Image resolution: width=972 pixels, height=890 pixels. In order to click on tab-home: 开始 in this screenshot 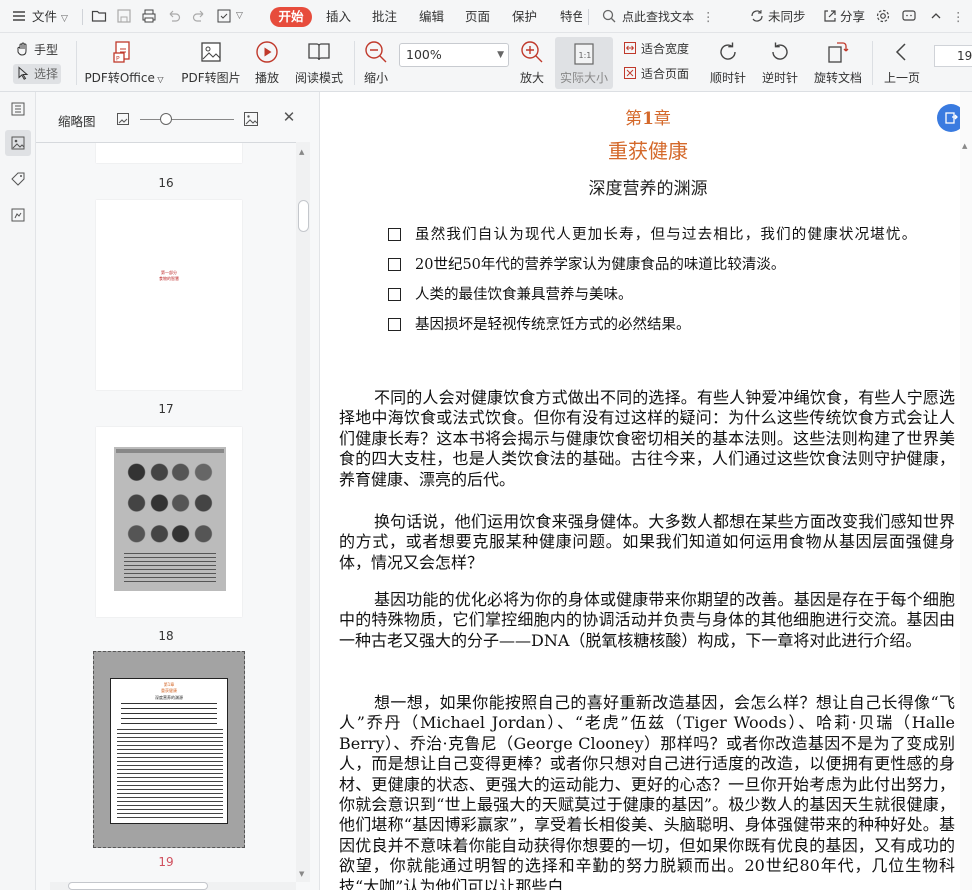, I will do `click(291, 17)`.